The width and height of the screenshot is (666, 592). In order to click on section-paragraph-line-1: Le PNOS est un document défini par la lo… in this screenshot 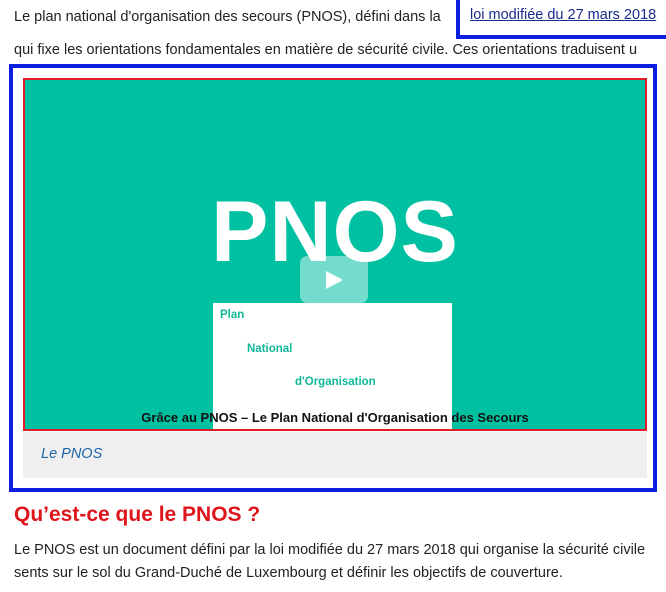, I will do `click(330, 550)`.